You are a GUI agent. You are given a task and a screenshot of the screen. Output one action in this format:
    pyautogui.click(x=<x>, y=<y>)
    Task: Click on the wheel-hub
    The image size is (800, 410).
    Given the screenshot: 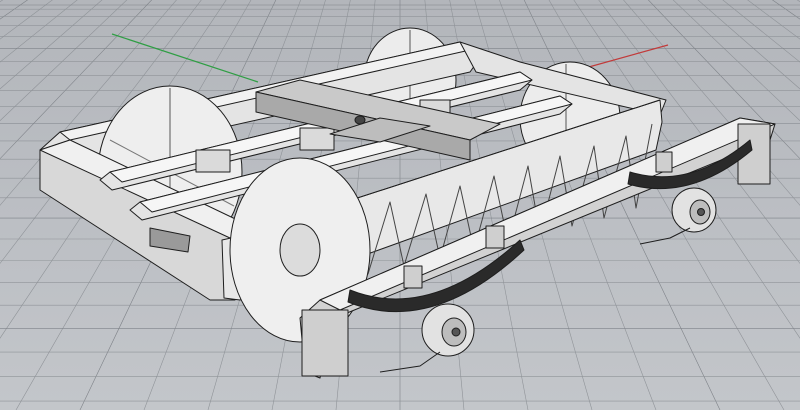 What is the action you would take?
    pyautogui.click(x=300, y=250)
    